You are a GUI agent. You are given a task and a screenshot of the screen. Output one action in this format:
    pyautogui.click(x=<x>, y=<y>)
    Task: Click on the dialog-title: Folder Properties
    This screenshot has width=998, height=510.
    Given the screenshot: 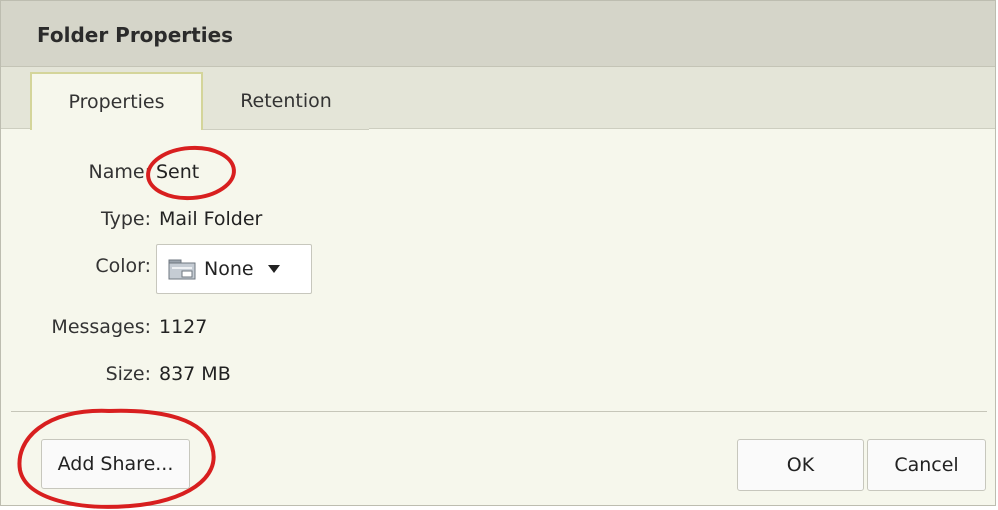 What is the action you would take?
    pyautogui.click(x=135, y=35)
    